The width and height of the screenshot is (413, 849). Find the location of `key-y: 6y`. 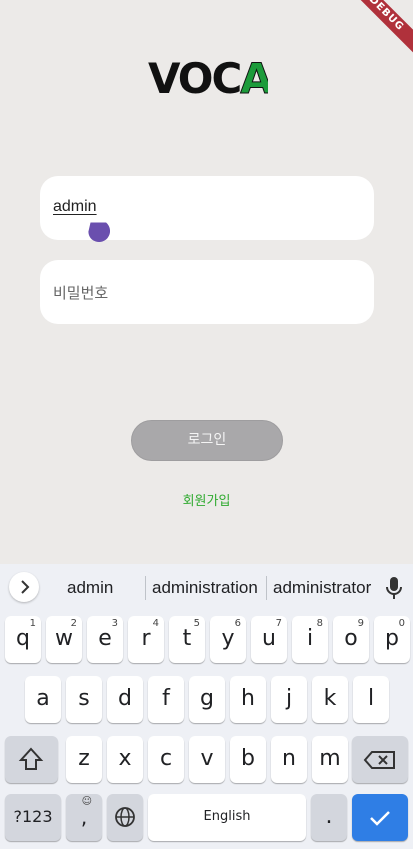

key-y: 6y is located at coordinates (228, 639).